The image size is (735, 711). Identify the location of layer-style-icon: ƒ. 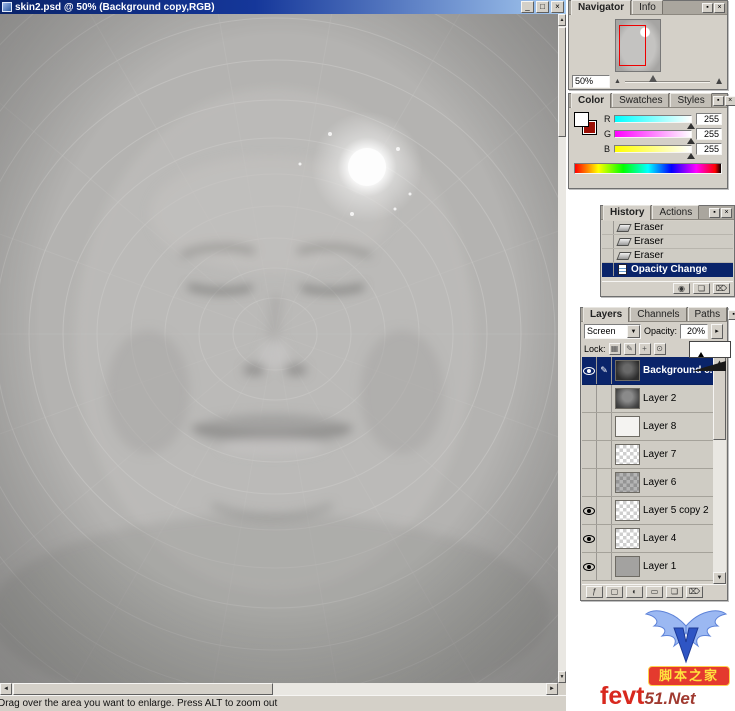
(594, 592).